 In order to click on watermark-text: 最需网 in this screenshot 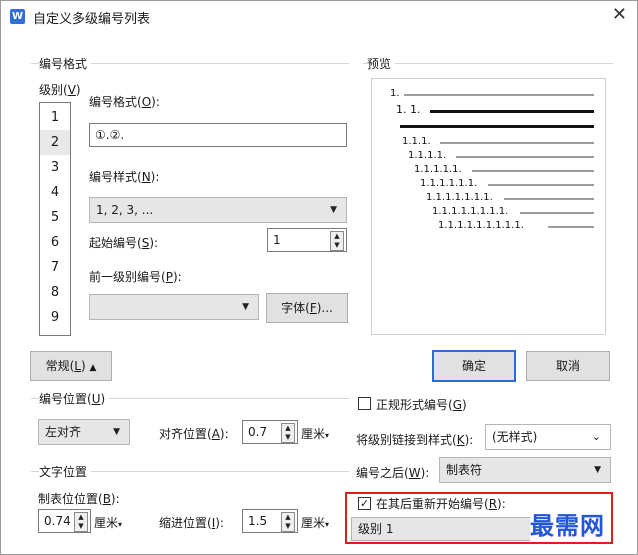, I will do `click(567, 523)`.